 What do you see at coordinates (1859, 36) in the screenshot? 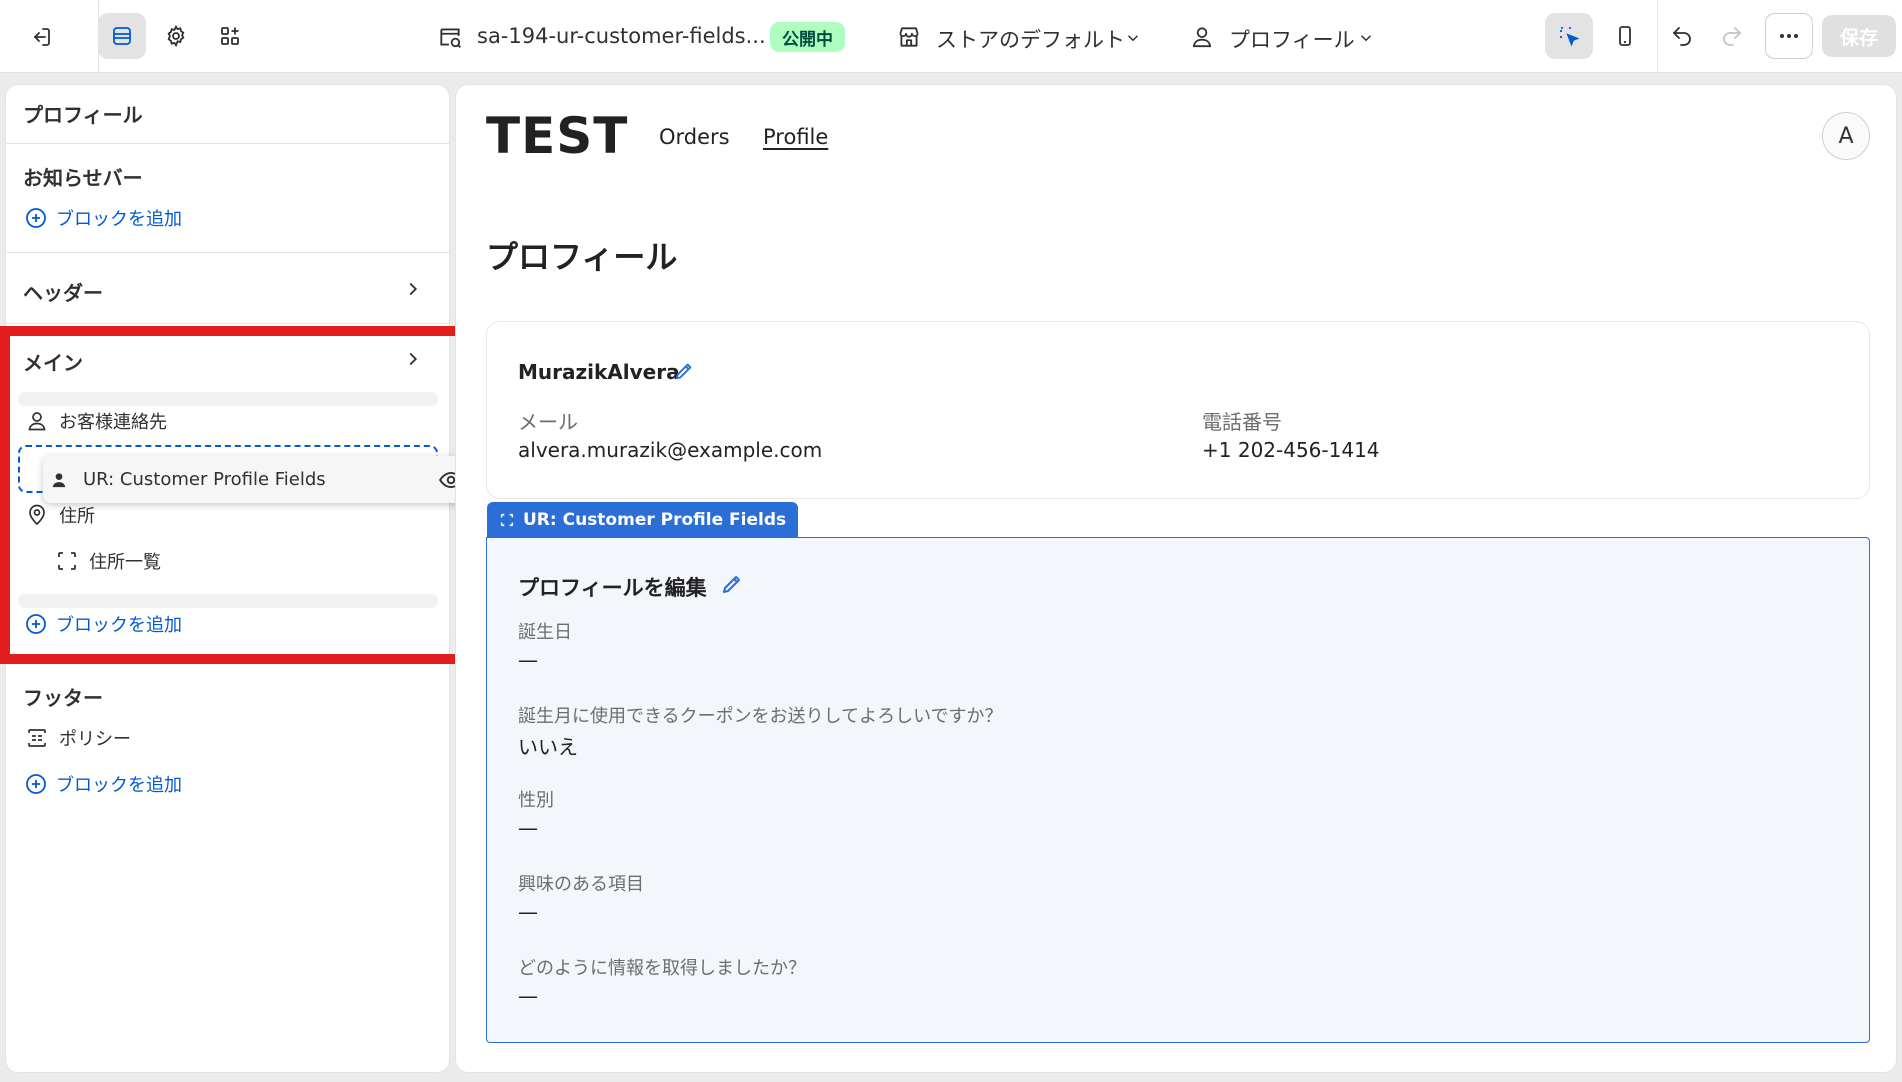
I see `save-button: 保存` at bounding box center [1859, 36].